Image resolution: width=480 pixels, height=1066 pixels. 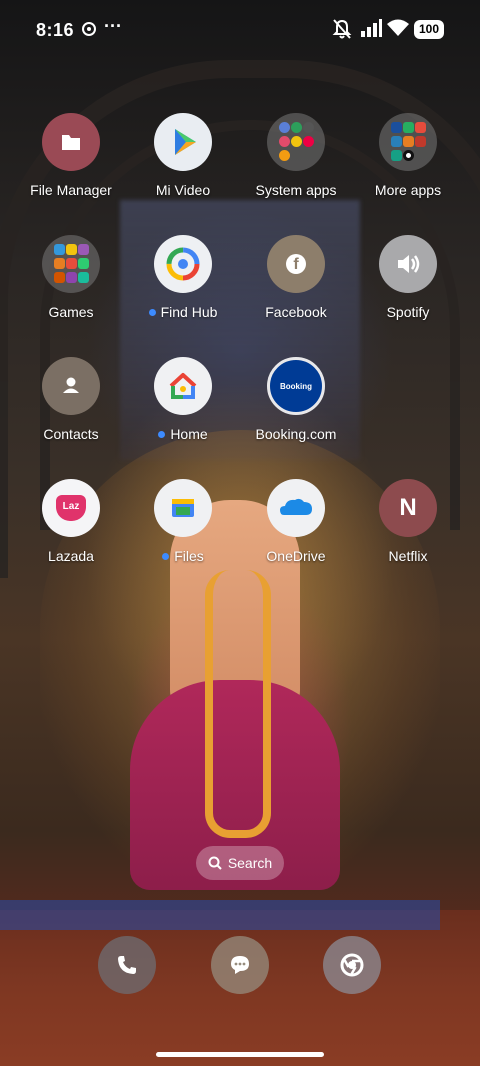 I want to click on app-label: Contacts, so click(x=71, y=434).